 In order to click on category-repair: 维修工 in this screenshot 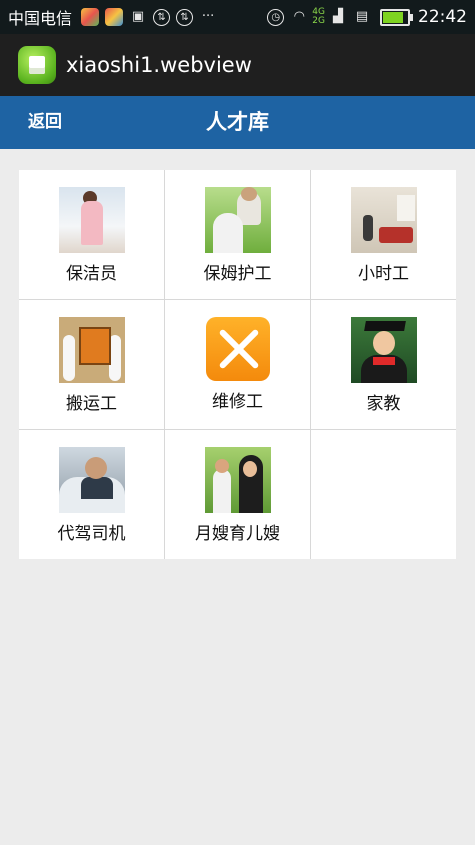, I will do `click(237, 364)`.